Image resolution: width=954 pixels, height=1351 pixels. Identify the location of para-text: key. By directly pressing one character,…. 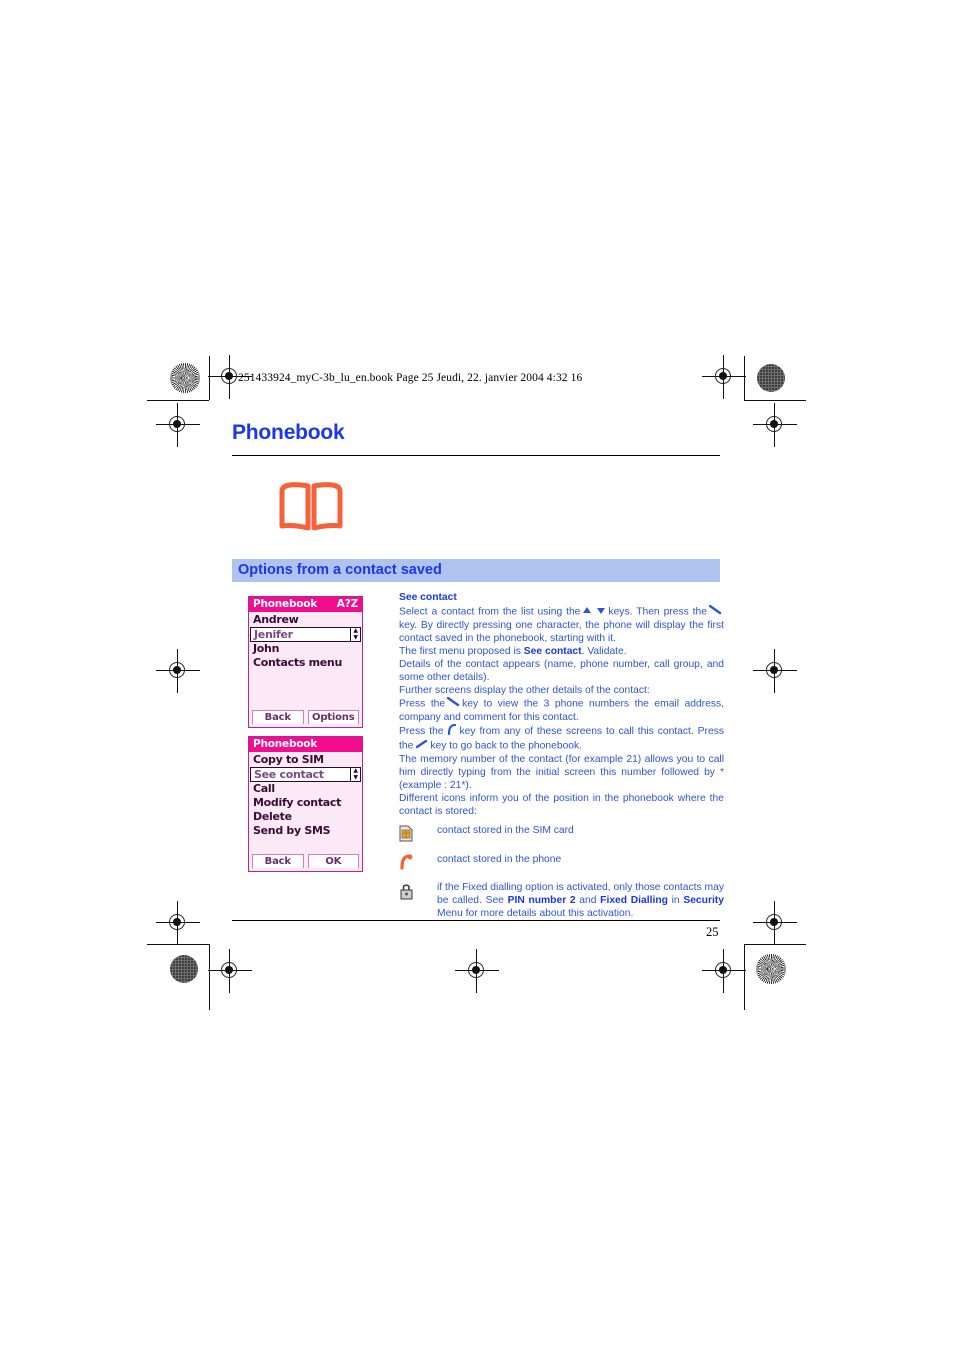
(561, 632).